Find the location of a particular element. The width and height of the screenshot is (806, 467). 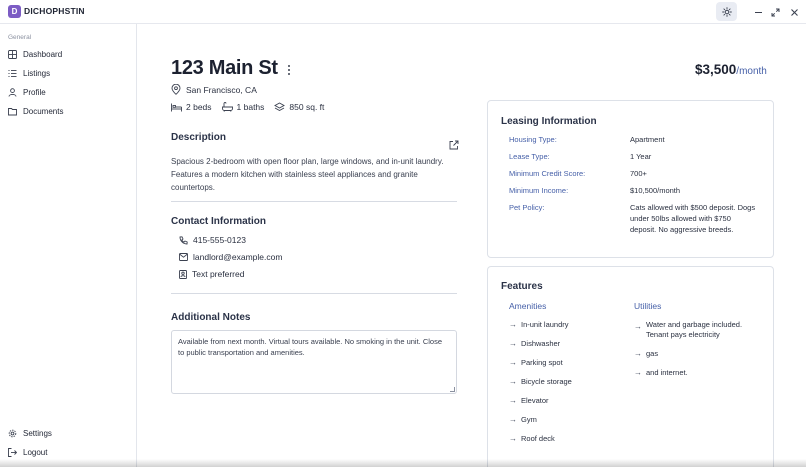

credit-score-value: 700+ is located at coordinates (638, 173).